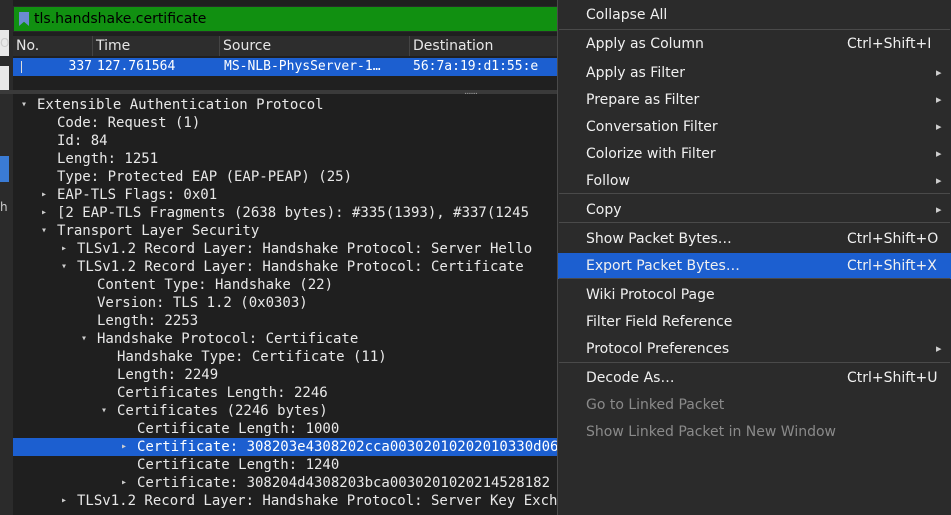 This screenshot has height=515, width=951. I want to click on tree-row-label: Type: Protected EAP (EAP-PEAP) (25), so click(205, 177).